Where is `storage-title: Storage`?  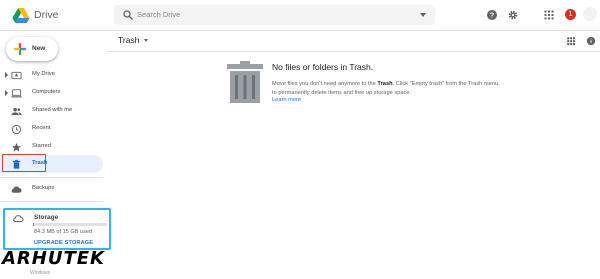 storage-title: Storage is located at coordinates (46, 217).